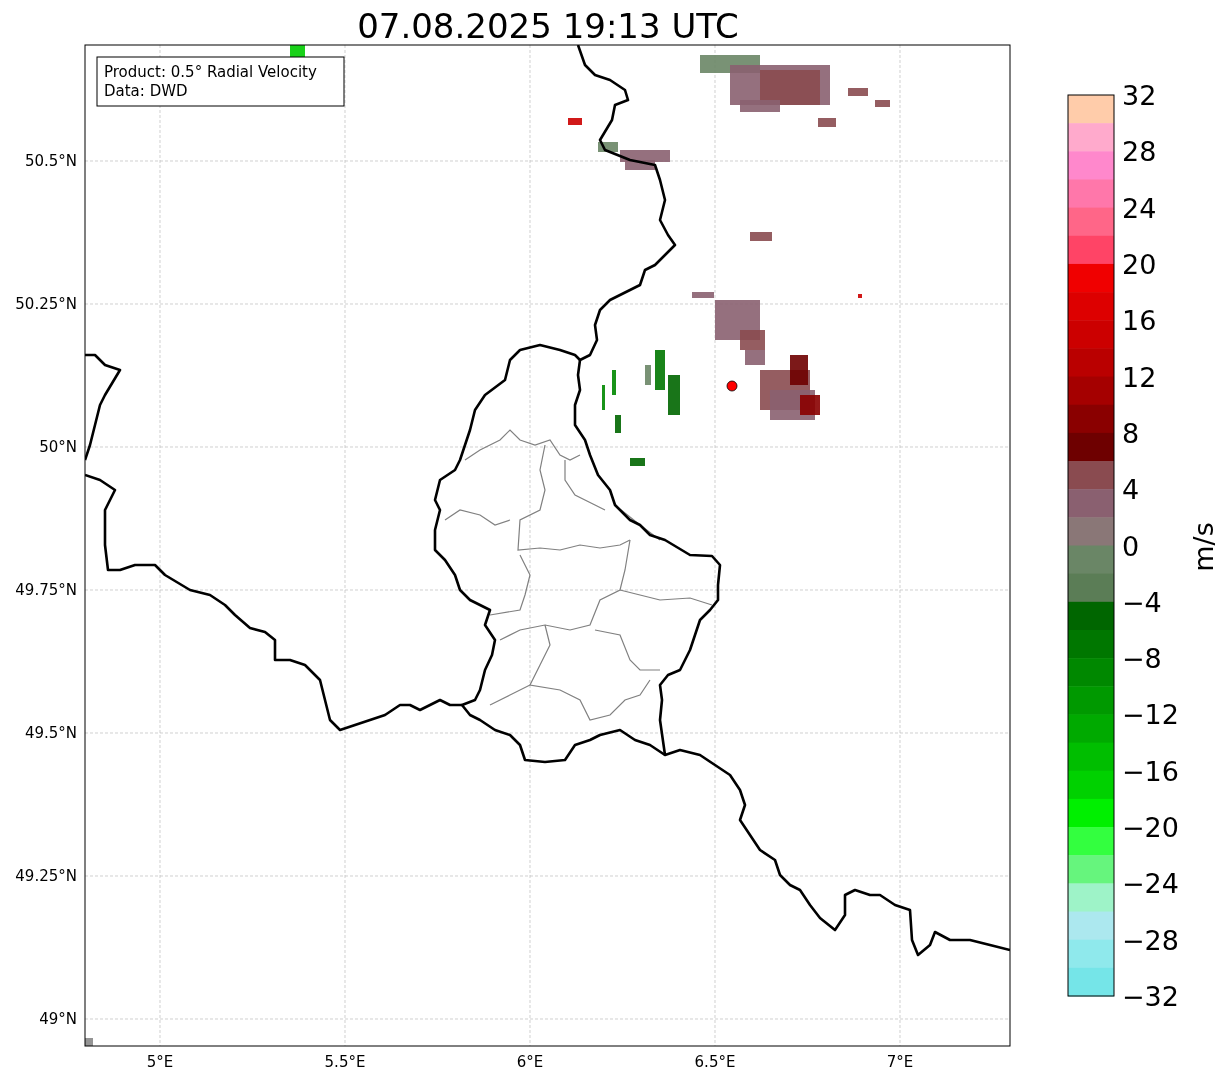 Image resolution: width=1225 pixels, height=1081 pixels. Describe the element at coordinates (46, 304) in the screenshot. I see `latitude-label: 50.25°N` at that location.